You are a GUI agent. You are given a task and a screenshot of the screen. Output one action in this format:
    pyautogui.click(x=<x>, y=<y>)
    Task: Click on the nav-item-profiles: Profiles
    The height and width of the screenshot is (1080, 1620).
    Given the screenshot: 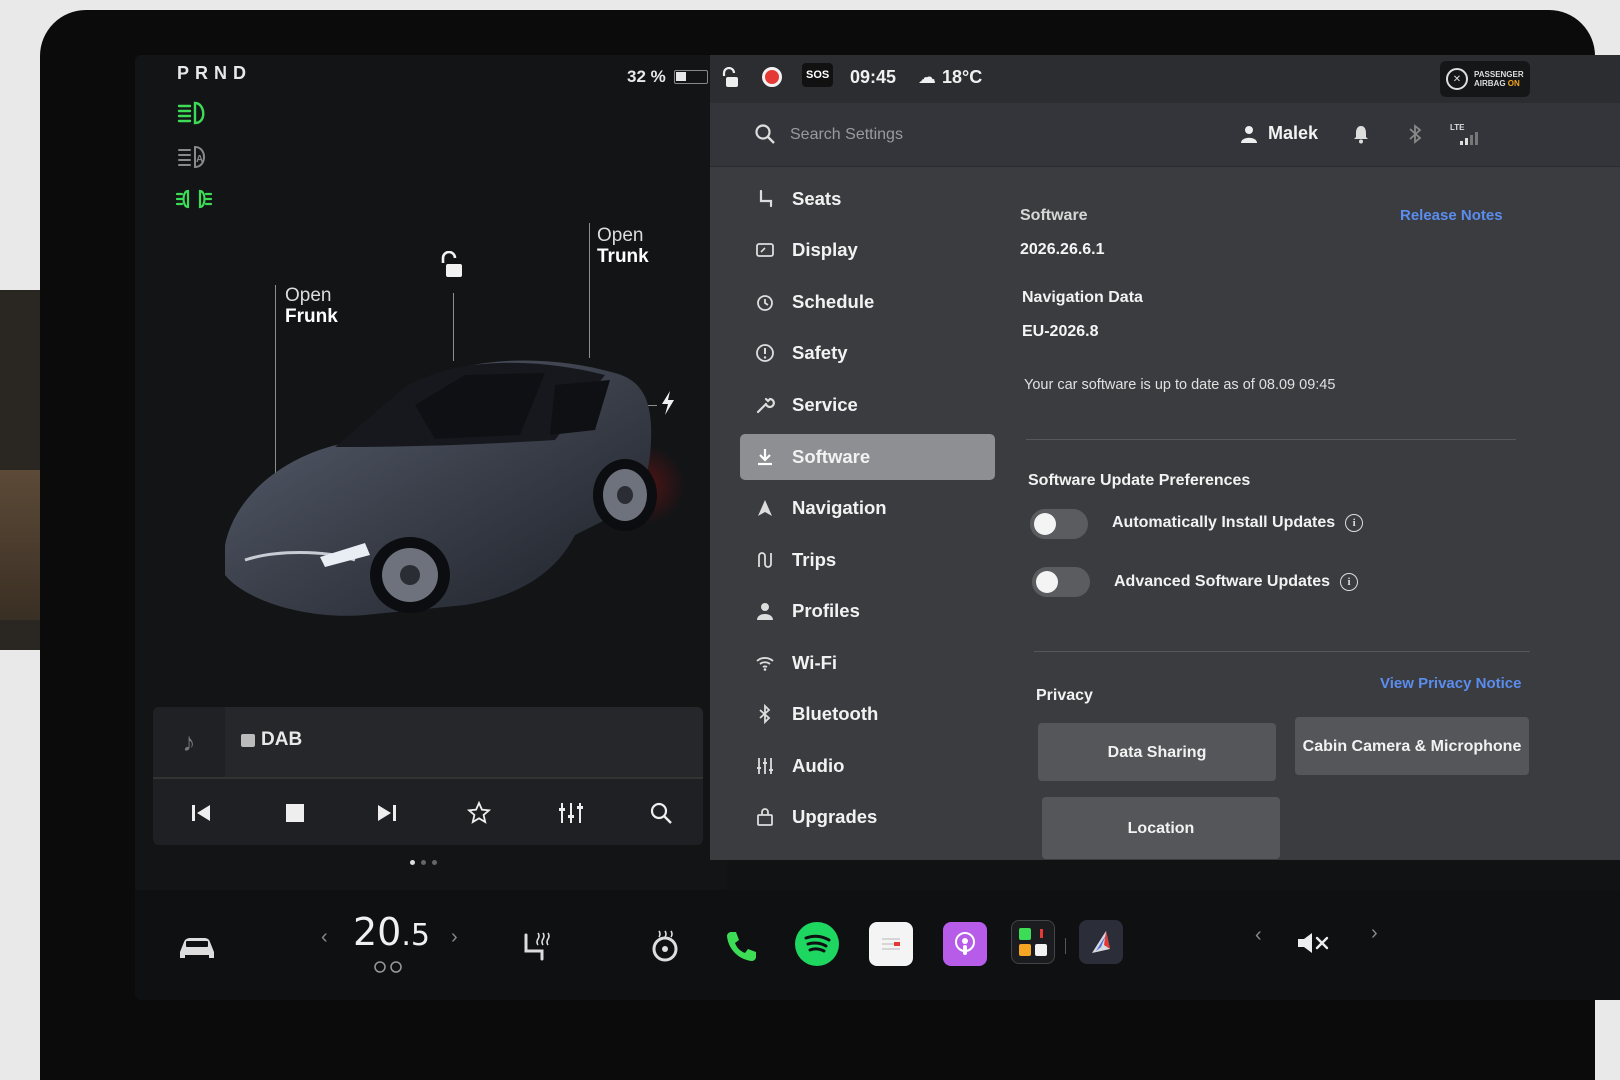 What is the action you would take?
    pyautogui.click(x=867, y=612)
    